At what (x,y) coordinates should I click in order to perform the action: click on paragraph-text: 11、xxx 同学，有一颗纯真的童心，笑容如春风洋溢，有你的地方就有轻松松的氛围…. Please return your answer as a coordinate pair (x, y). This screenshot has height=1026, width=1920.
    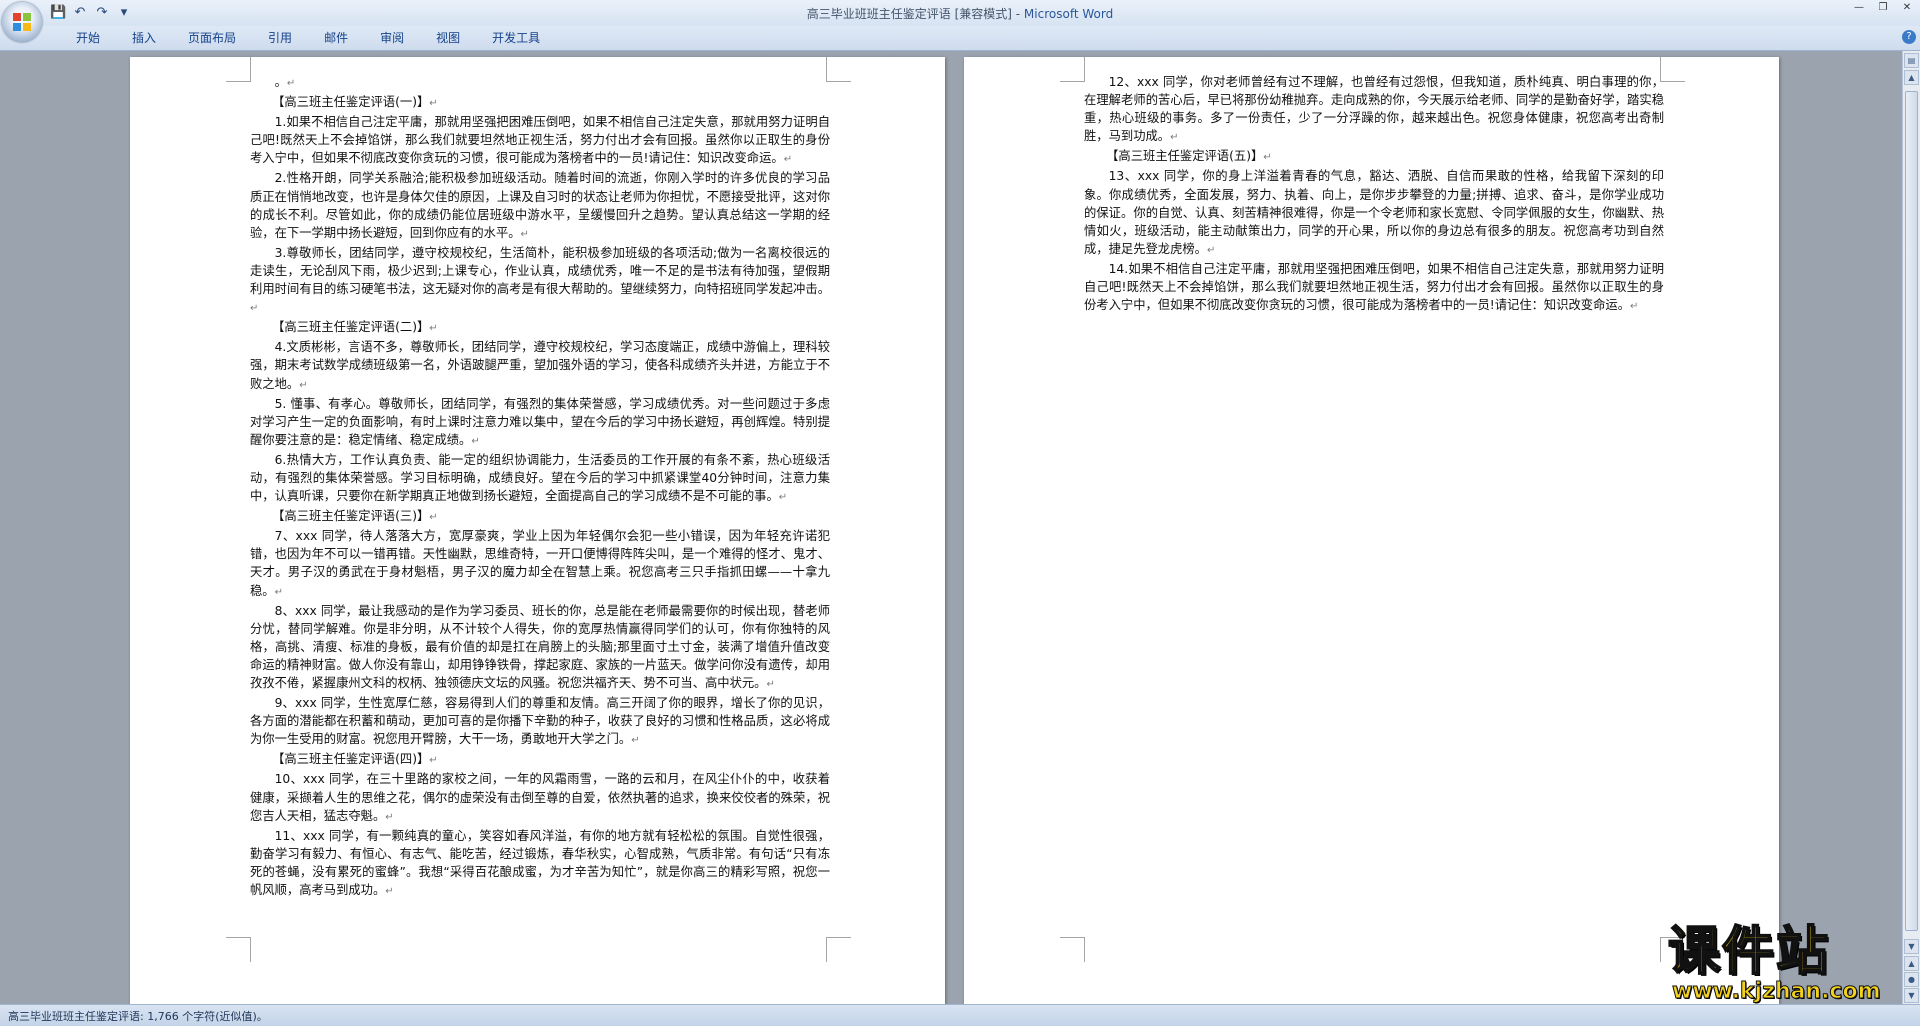
    Looking at the image, I should click on (540, 863).